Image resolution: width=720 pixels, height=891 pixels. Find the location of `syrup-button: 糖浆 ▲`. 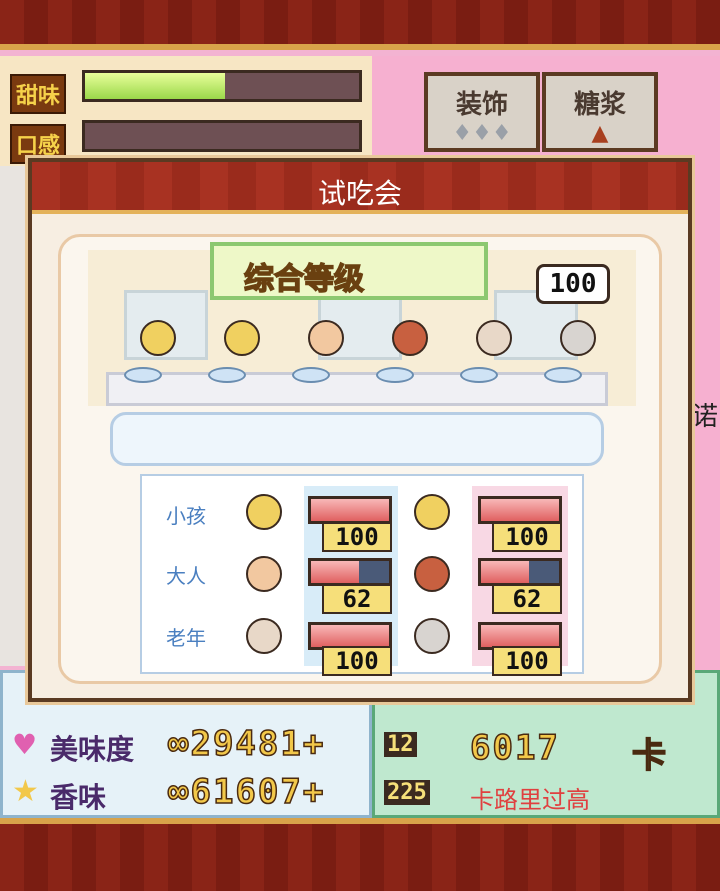

syrup-button: 糖浆 ▲ is located at coordinates (600, 112).